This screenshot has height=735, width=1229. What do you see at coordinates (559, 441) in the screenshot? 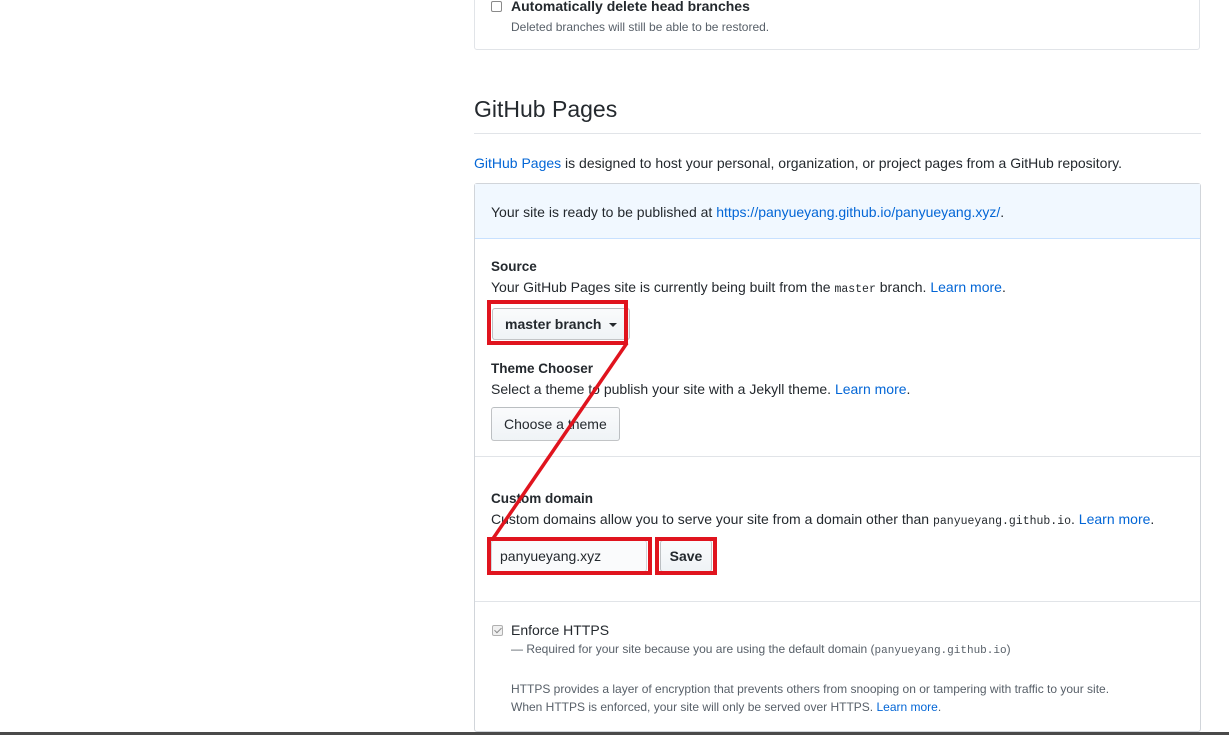
I see `annotation-arrow-line` at bounding box center [559, 441].